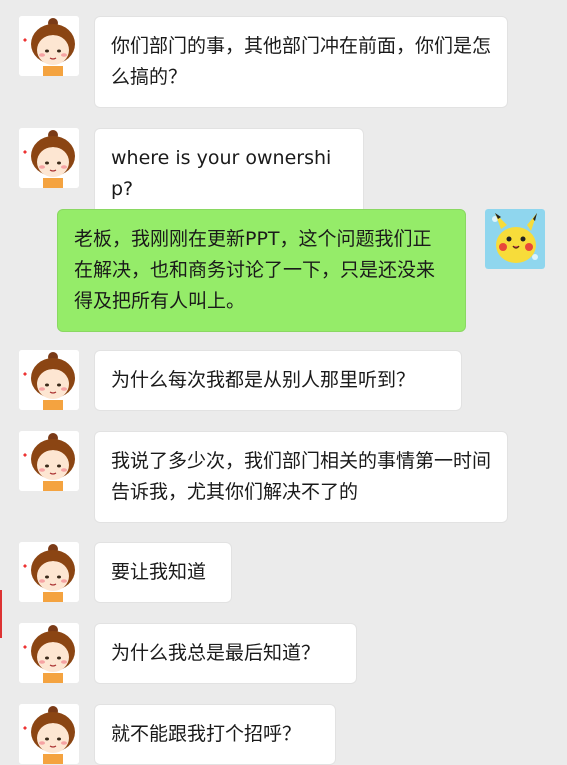 The height and width of the screenshot is (765, 567). I want to click on message-bubble: 要让我知道, so click(163, 572).